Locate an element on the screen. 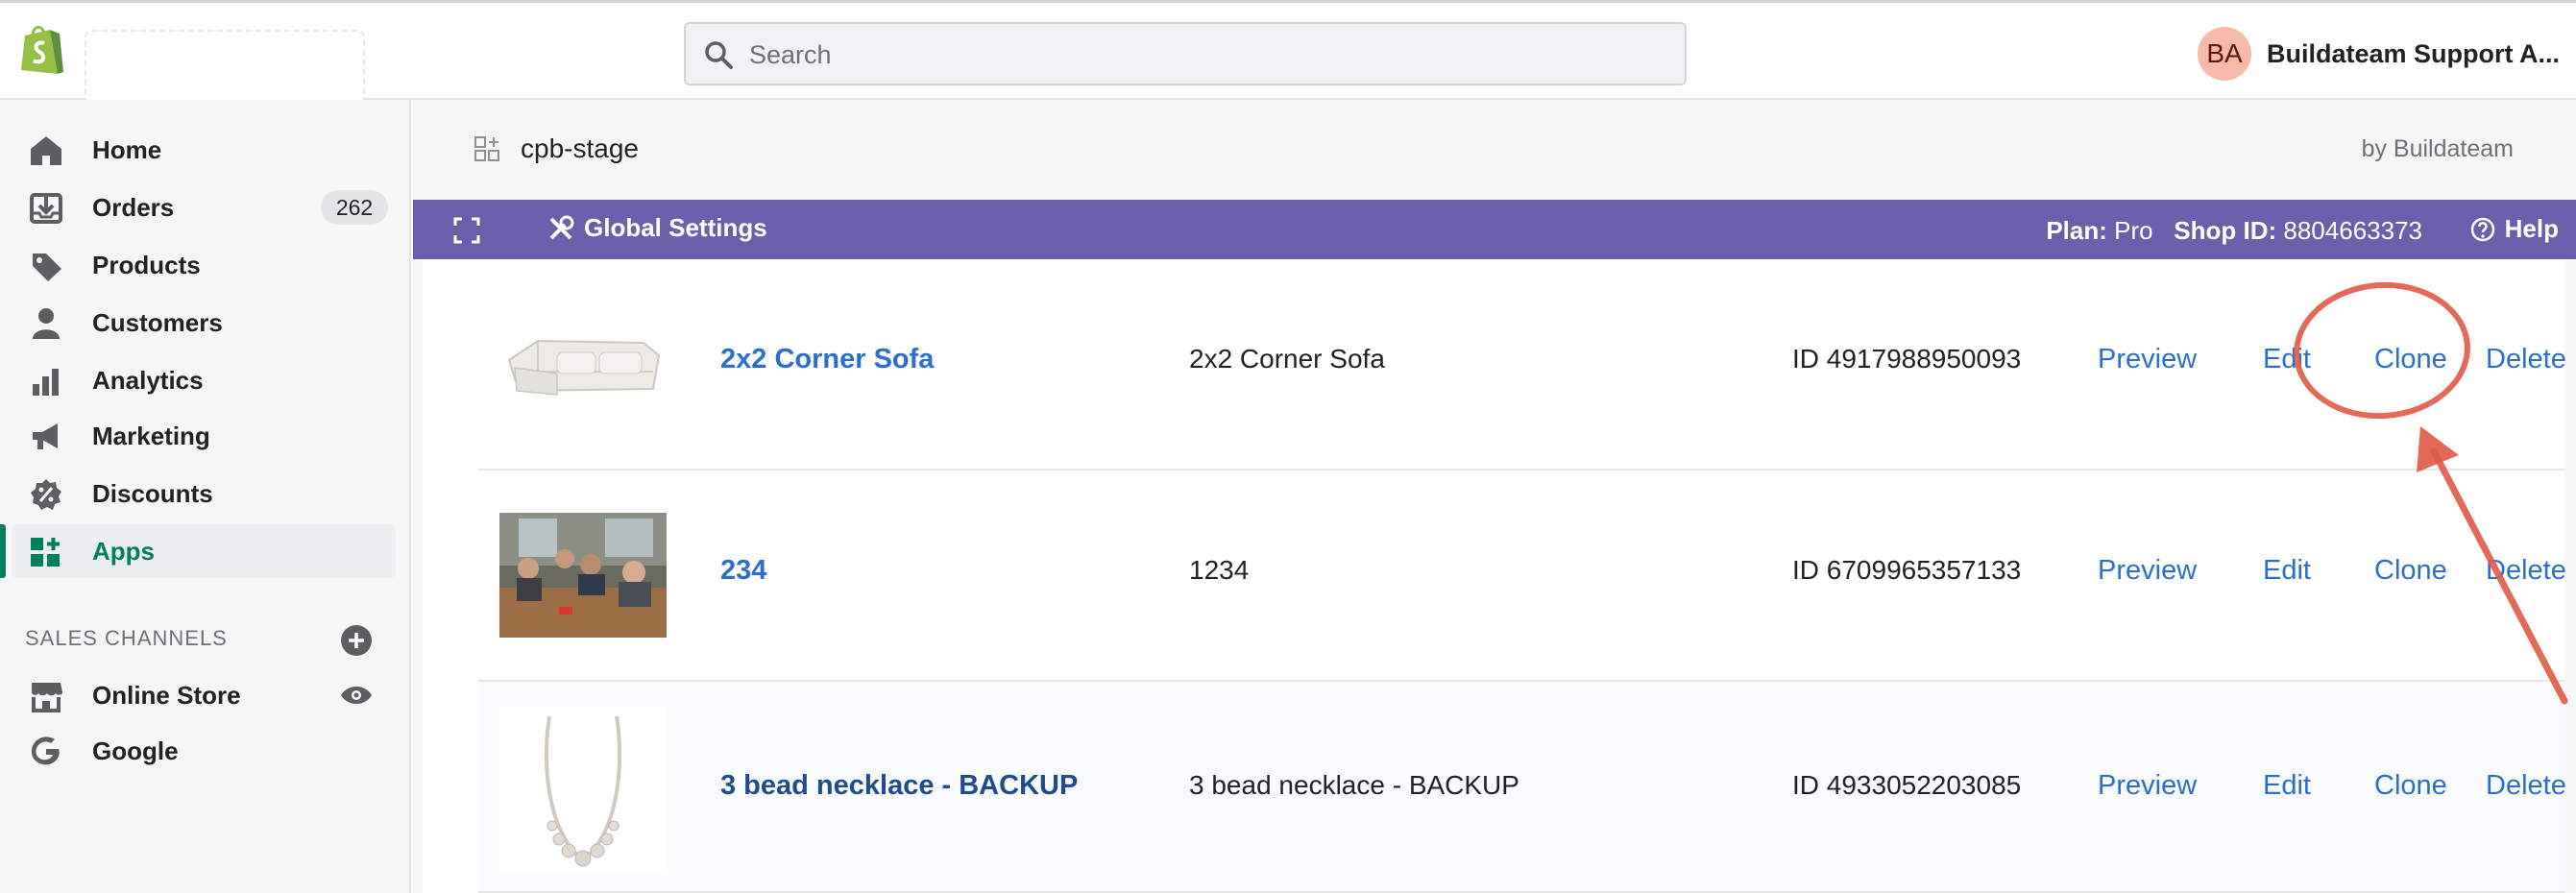 Image resolution: width=2576 pixels, height=893 pixels. sidebar-item-label: Home is located at coordinates (127, 149).